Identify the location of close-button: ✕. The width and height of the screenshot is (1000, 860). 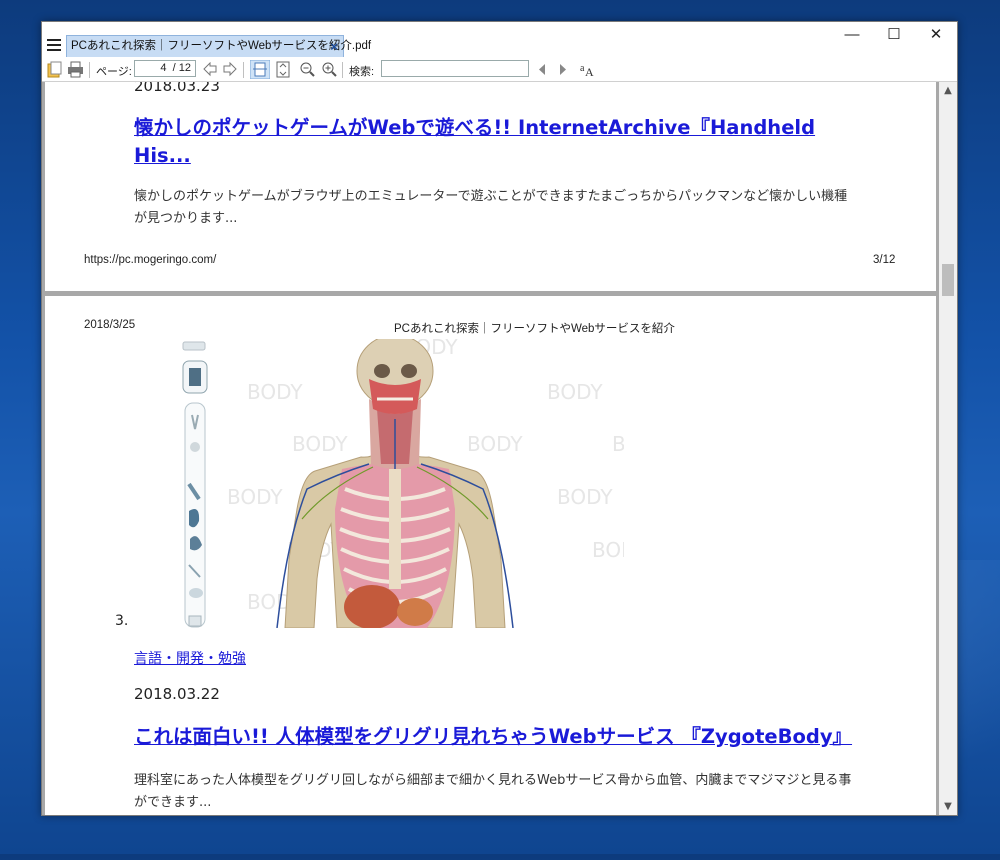
(936, 36).